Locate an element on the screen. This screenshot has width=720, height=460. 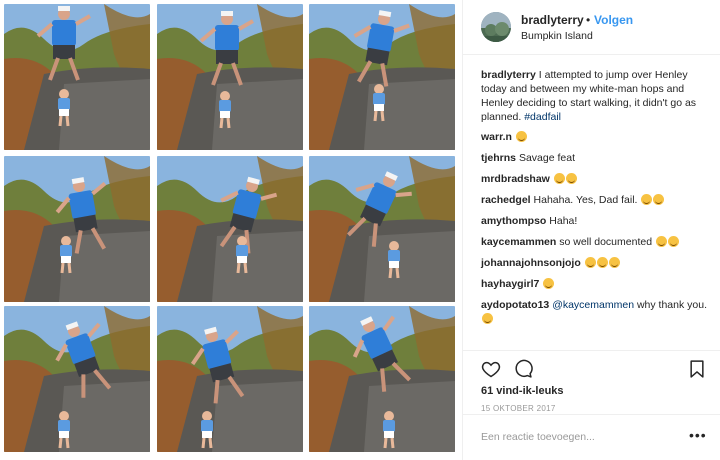
comment-row: kaycemammen so well documented is located at coordinates (597, 245).